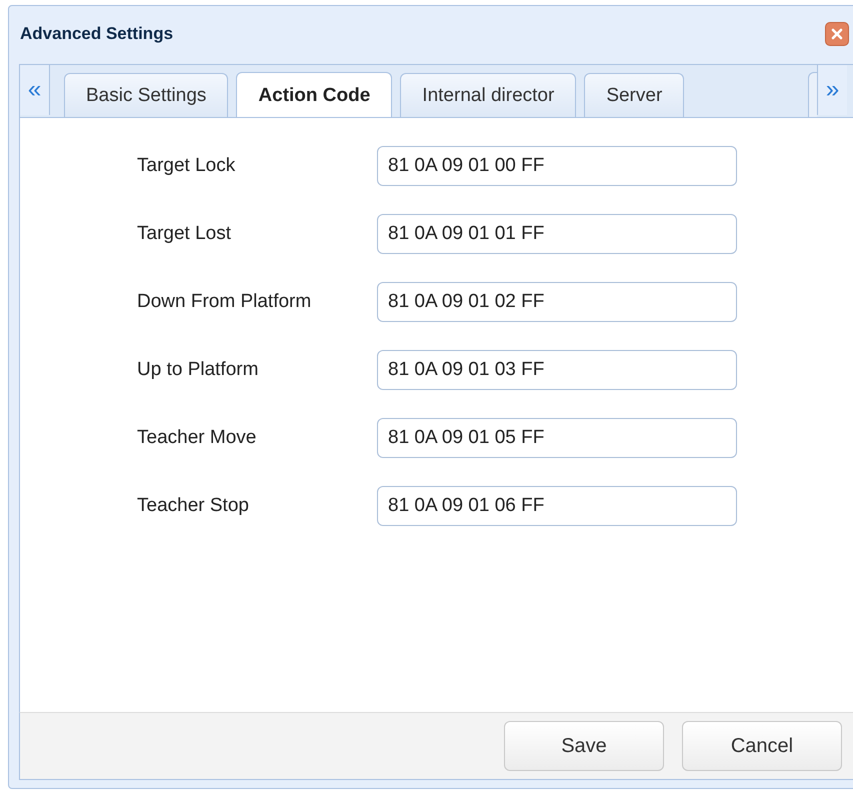  What do you see at coordinates (557, 506) in the screenshot?
I see `input-field: 81 0A 09 01 06 FF` at bounding box center [557, 506].